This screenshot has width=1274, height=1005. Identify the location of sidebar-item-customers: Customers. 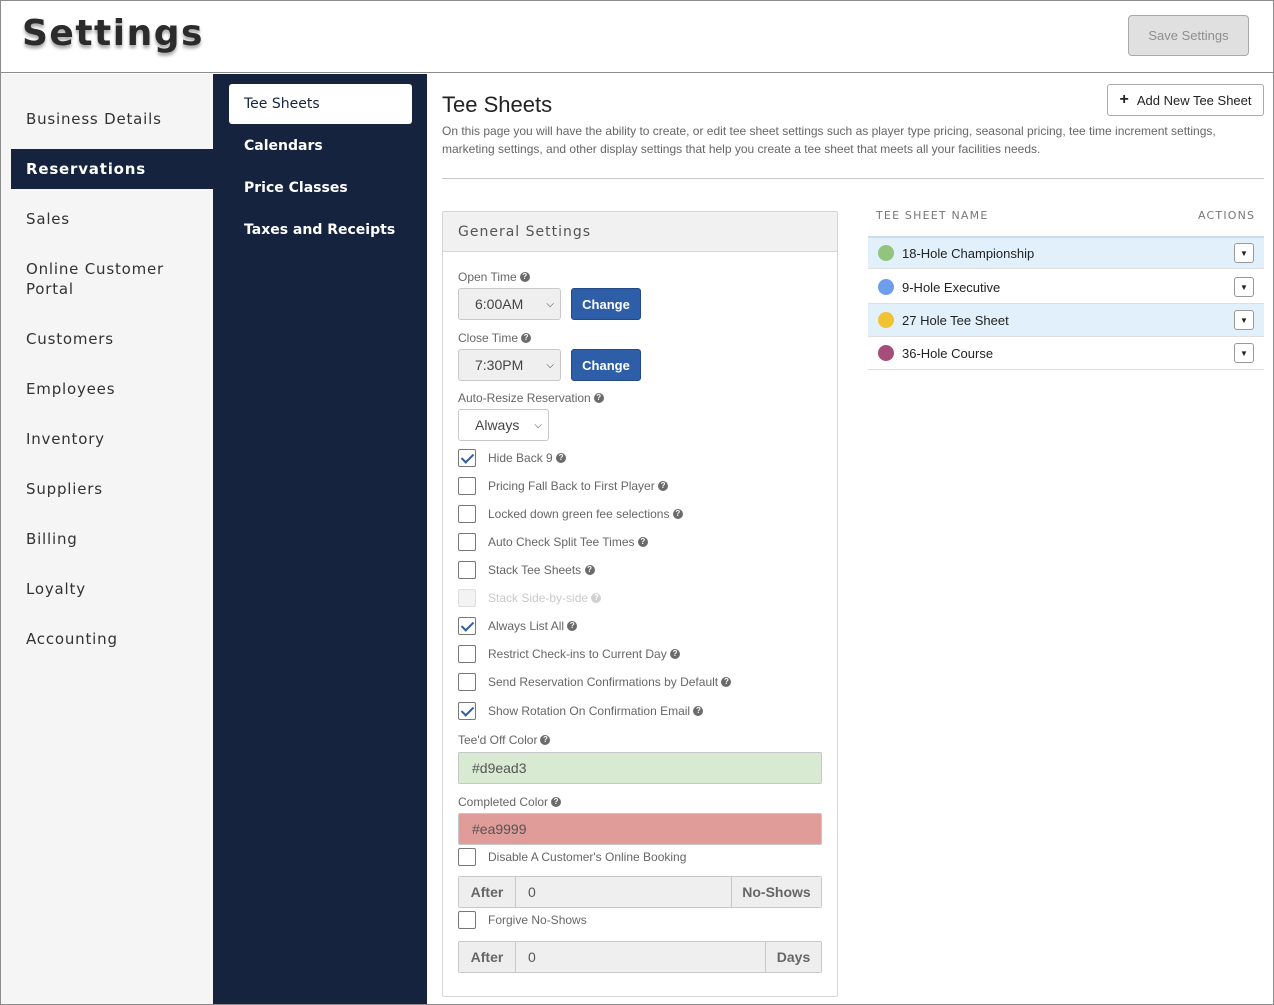
(112, 339).